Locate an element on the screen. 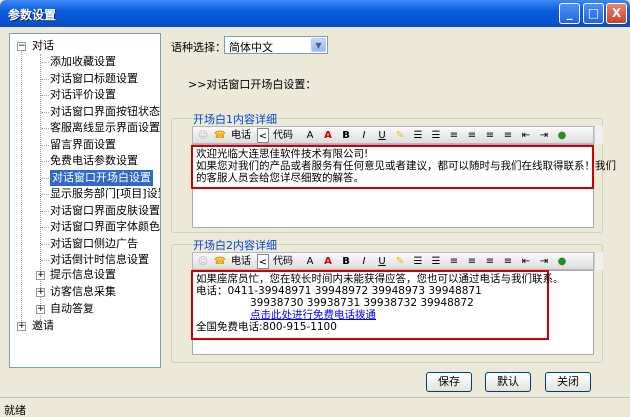 The height and width of the screenshot is (417, 630). close-window-button: X is located at coordinates (616, 13).